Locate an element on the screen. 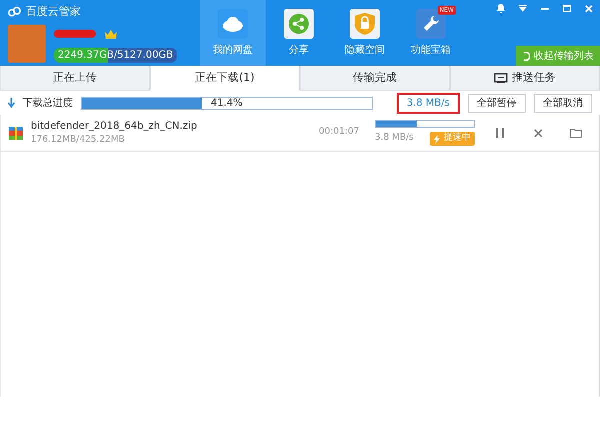  redaction-mark is located at coordinates (75, 34).